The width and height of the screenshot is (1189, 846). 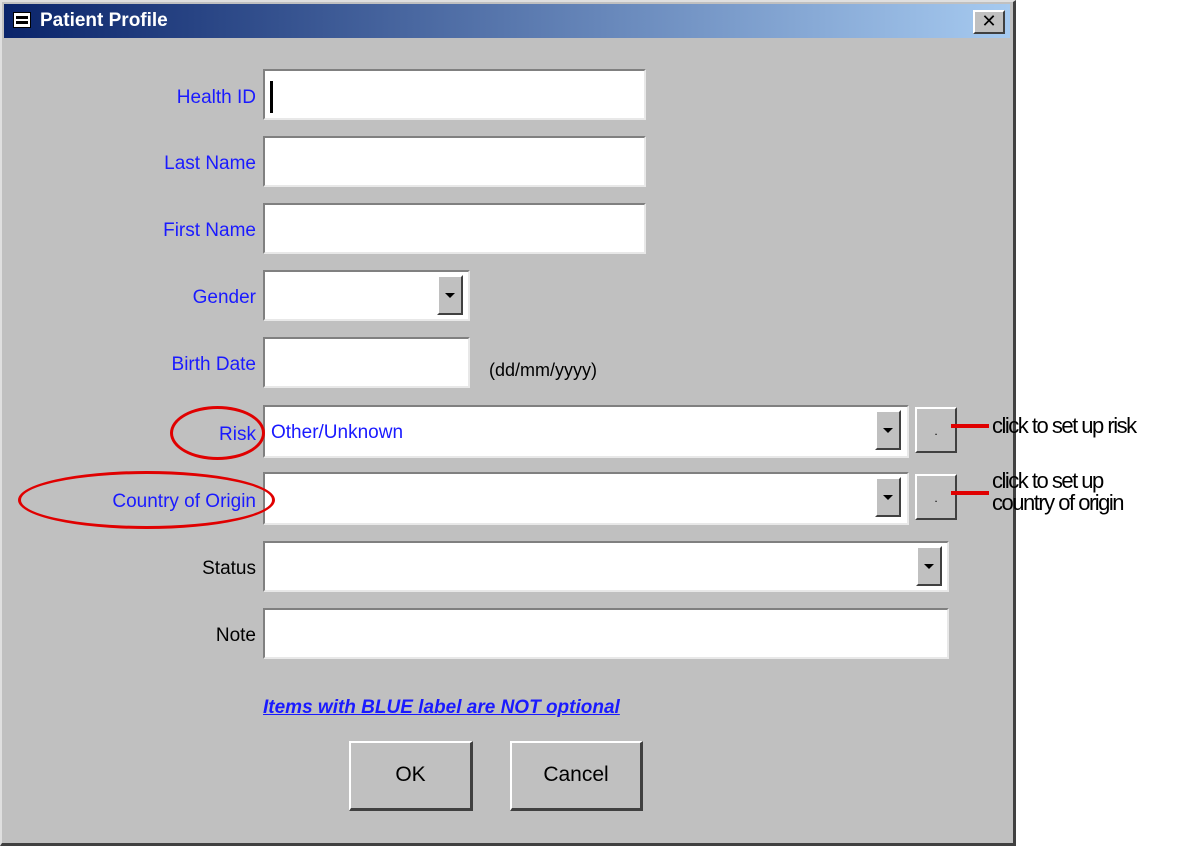 I want to click on risk-annotation: click to set up risk, so click(x=1064, y=425).